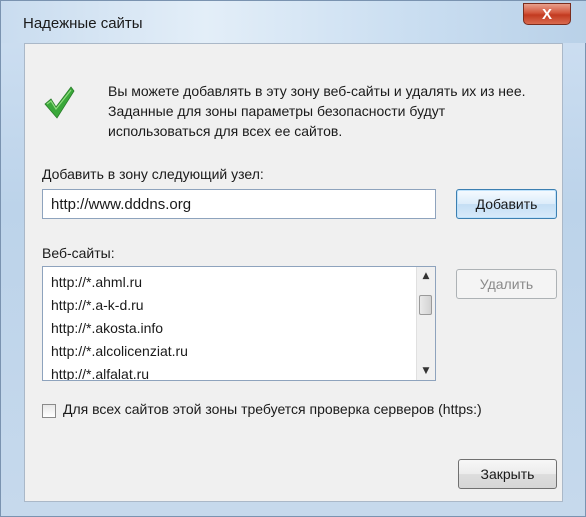 This screenshot has height=517, width=586. Describe the element at coordinates (239, 204) in the screenshot. I see `site-url-input` at that location.